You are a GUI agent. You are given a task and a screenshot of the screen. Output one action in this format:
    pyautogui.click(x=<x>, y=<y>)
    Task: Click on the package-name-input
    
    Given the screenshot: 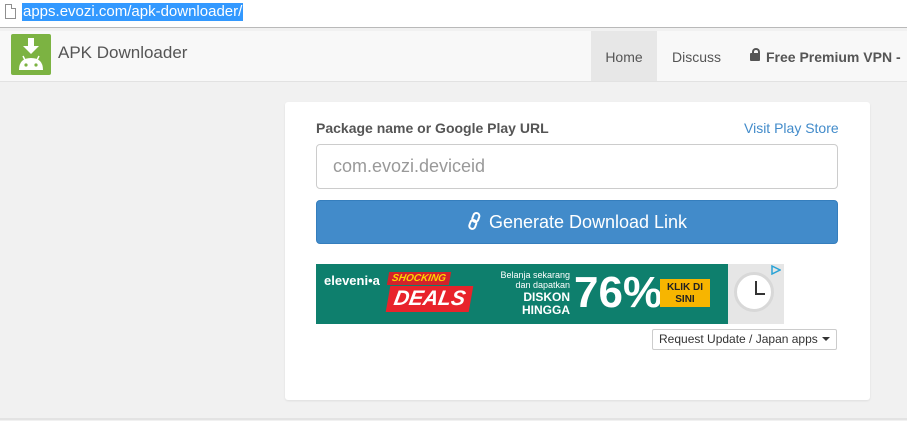 What is the action you would take?
    pyautogui.click(x=577, y=166)
    